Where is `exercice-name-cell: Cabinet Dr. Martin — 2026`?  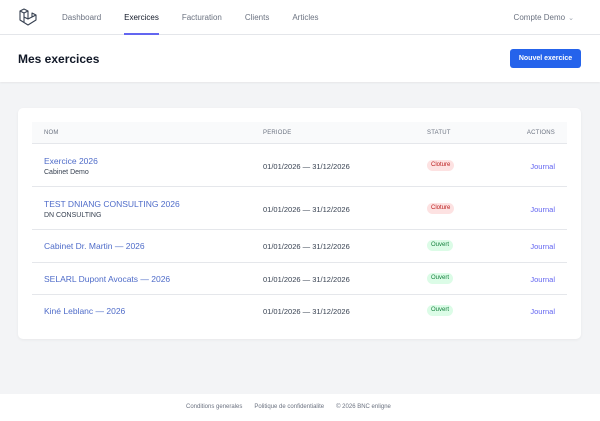 exercice-name-cell: Cabinet Dr. Martin — 2026 is located at coordinates (94, 246).